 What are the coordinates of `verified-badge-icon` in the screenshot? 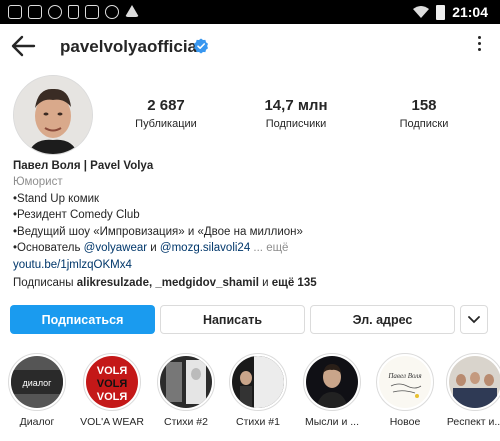 It's located at (201, 46).